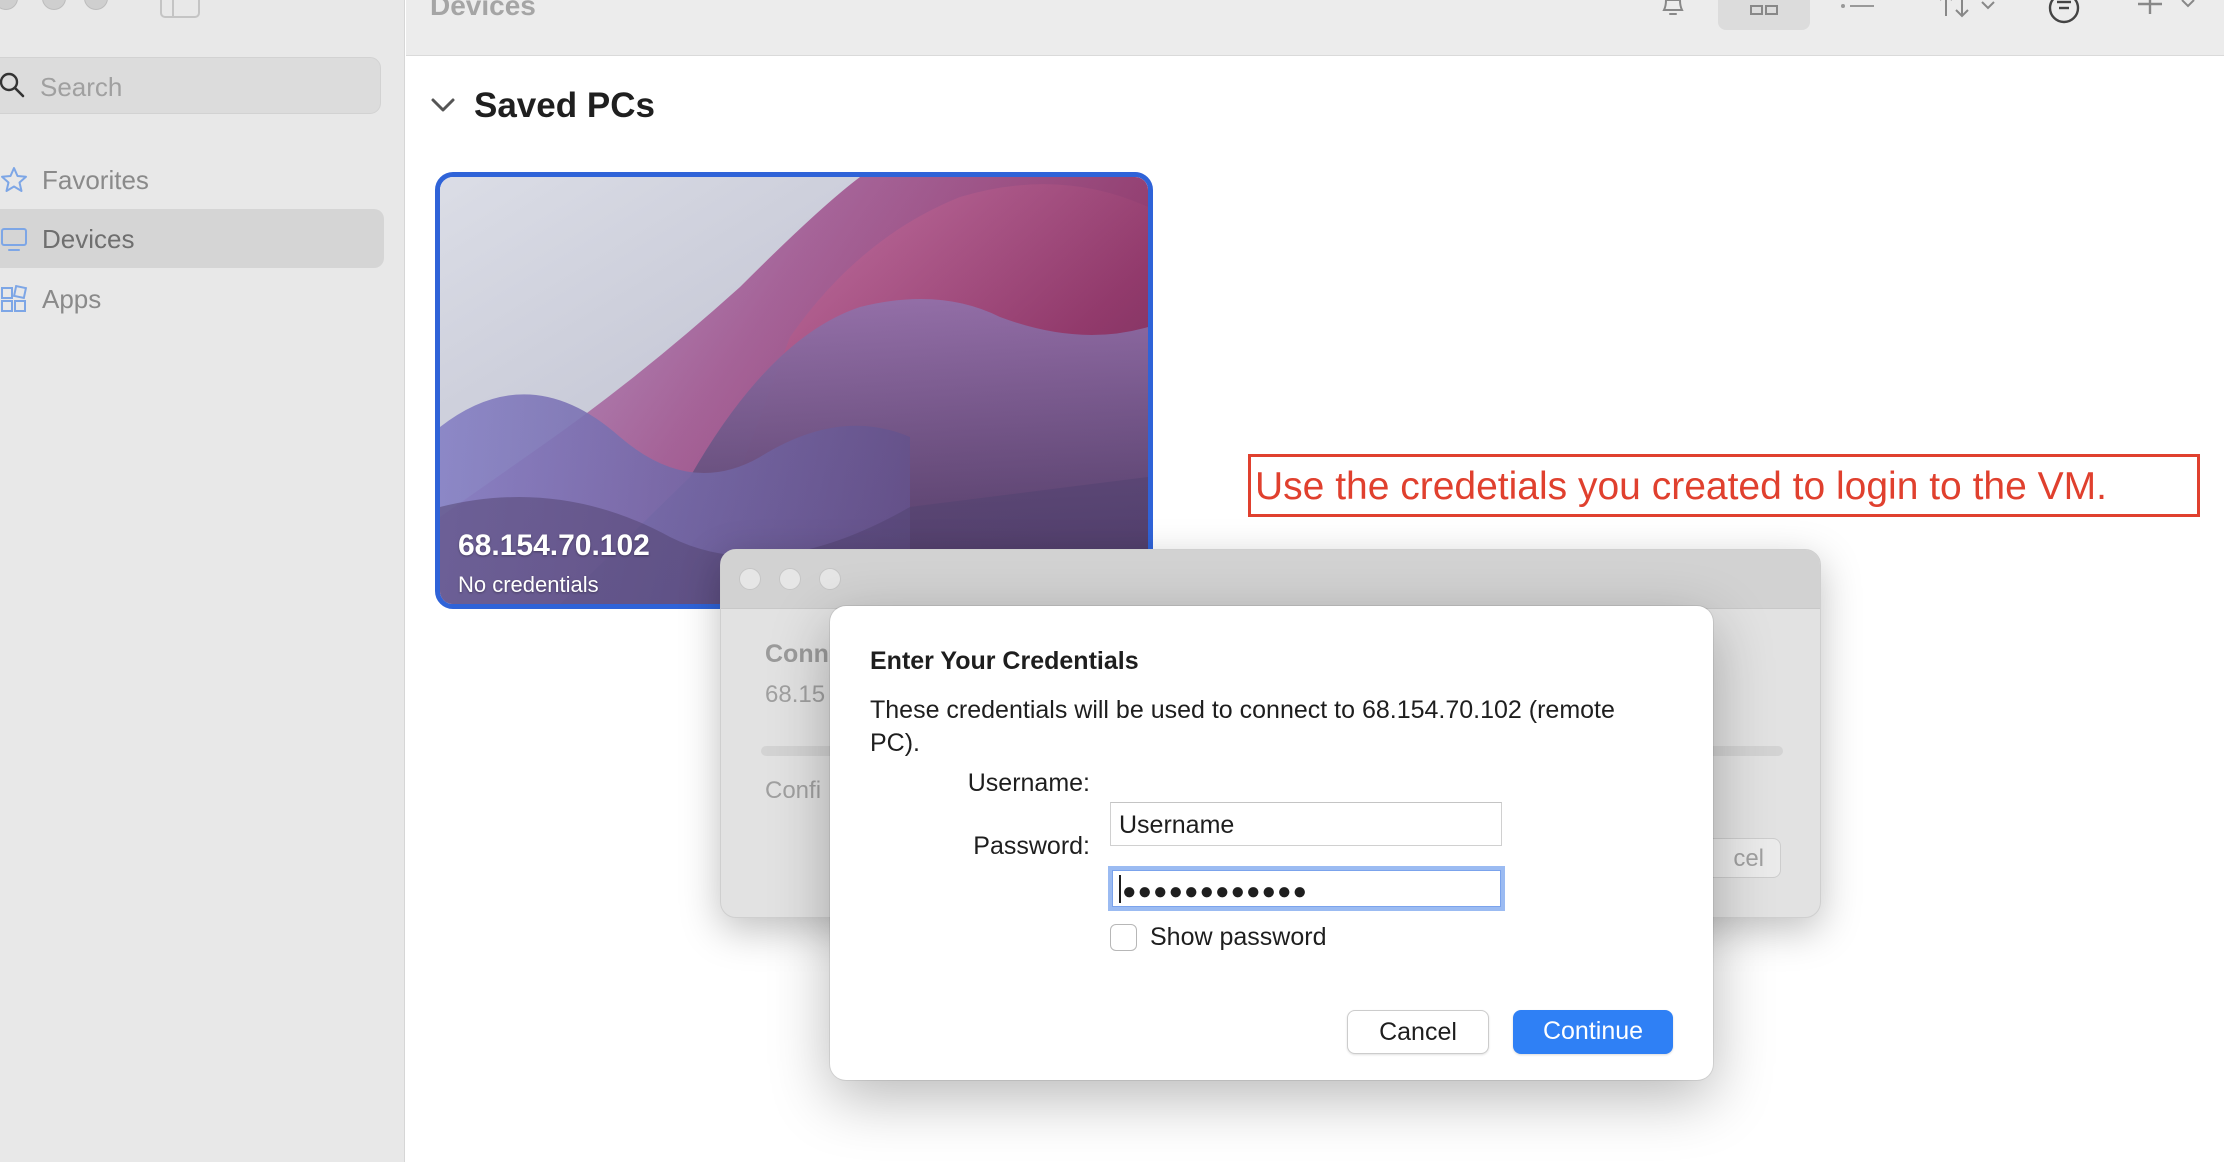 The image size is (2224, 1162). What do you see at coordinates (81, 87) in the screenshot?
I see `search-placeholder: Search` at bounding box center [81, 87].